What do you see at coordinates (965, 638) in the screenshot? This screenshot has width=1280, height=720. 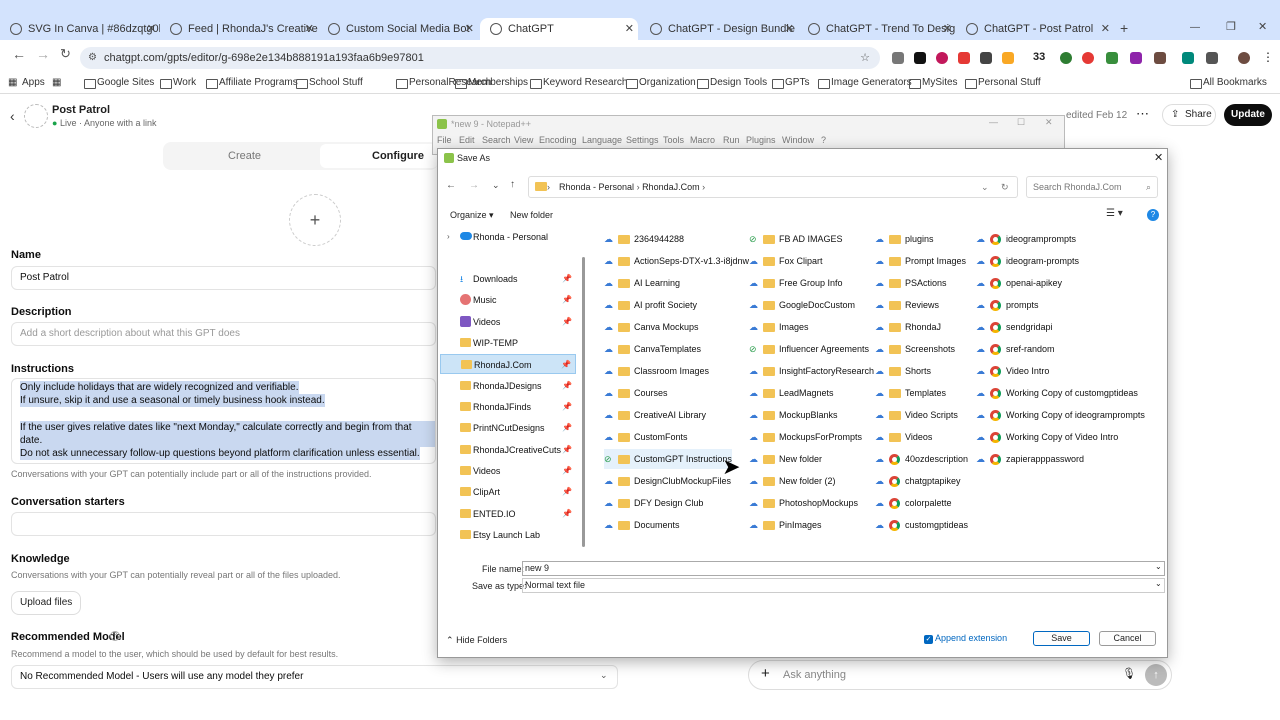 I see `append-extension-checkbox: ✓ Append extension` at bounding box center [965, 638].